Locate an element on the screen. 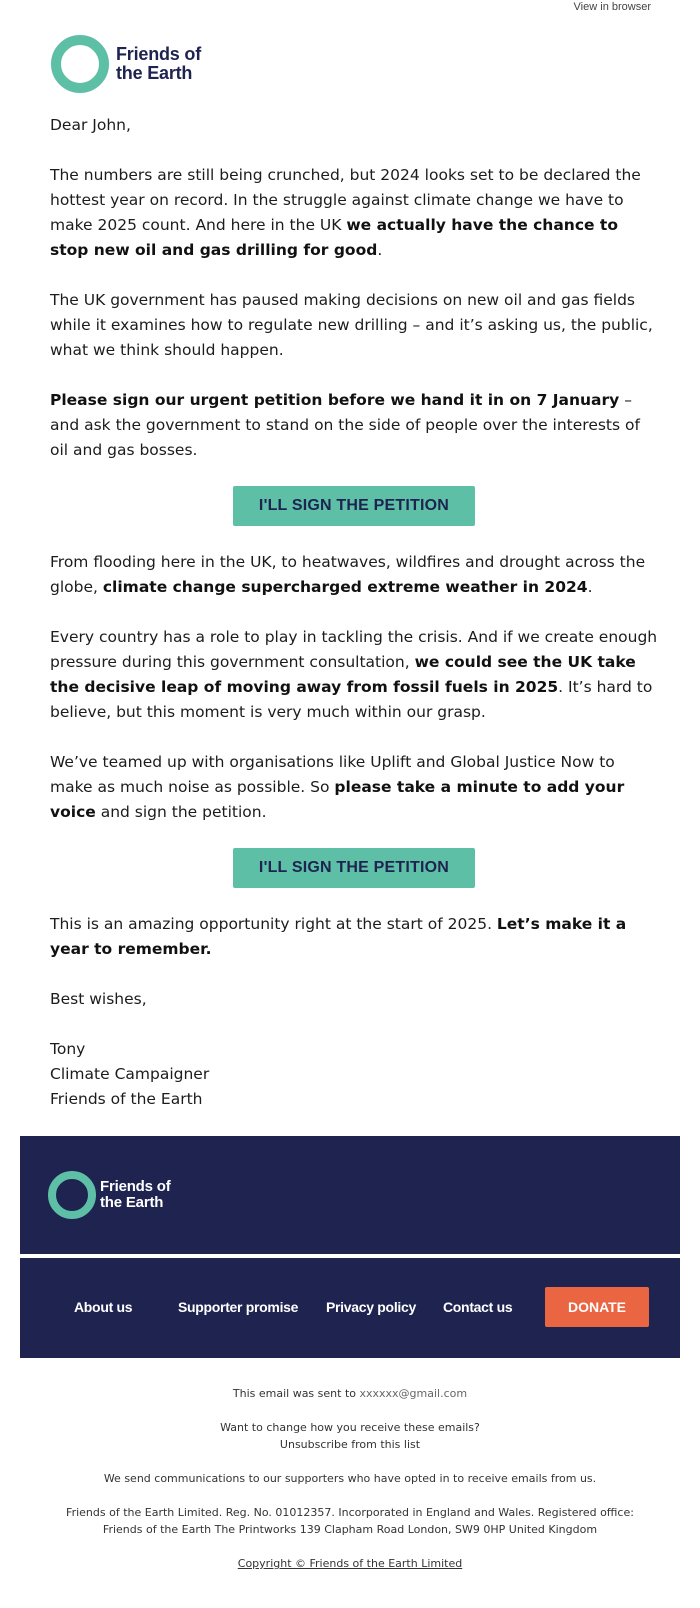  footer-logo-line-2: the Earth is located at coordinates (132, 1202).